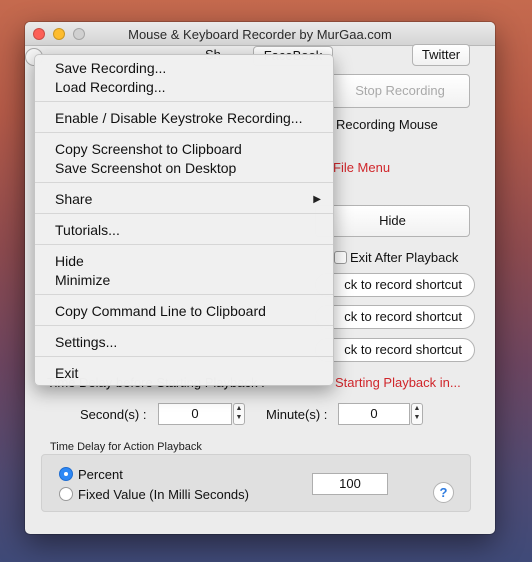 The height and width of the screenshot is (562, 532). I want to click on minutes-label: Minute(s) :, so click(297, 414).